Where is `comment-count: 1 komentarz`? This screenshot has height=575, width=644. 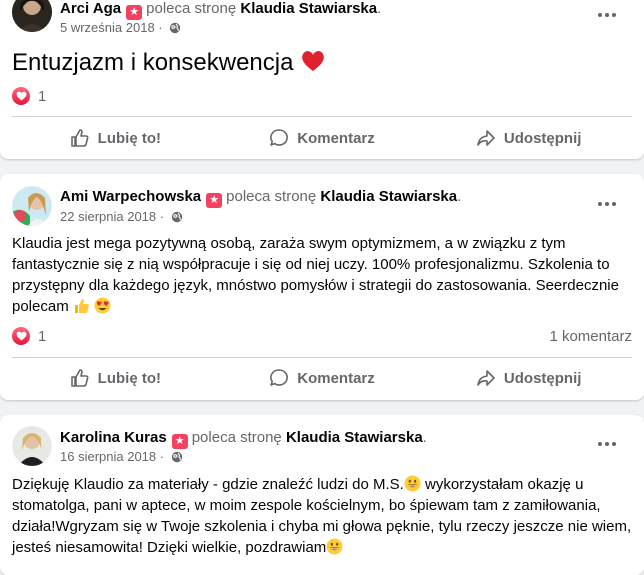
comment-count: 1 komentarz is located at coordinates (590, 336).